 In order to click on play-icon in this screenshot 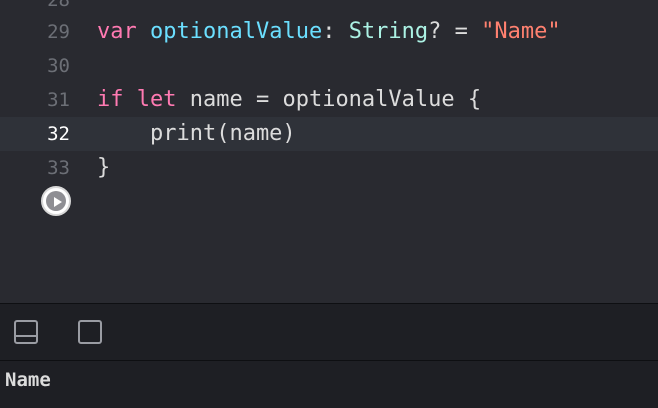, I will do `click(56, 201)`.